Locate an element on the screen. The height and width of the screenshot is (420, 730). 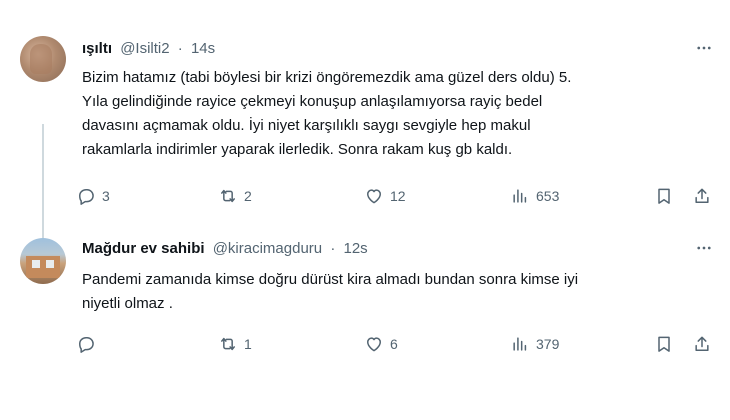
like-count: 12 is located at coordinates (398, 196).